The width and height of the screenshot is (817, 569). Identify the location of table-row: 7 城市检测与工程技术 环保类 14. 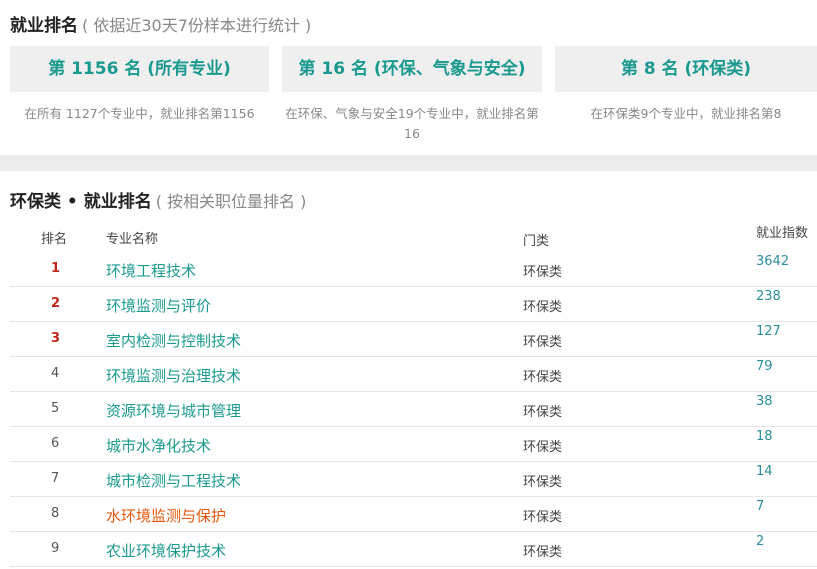
(413, 479).